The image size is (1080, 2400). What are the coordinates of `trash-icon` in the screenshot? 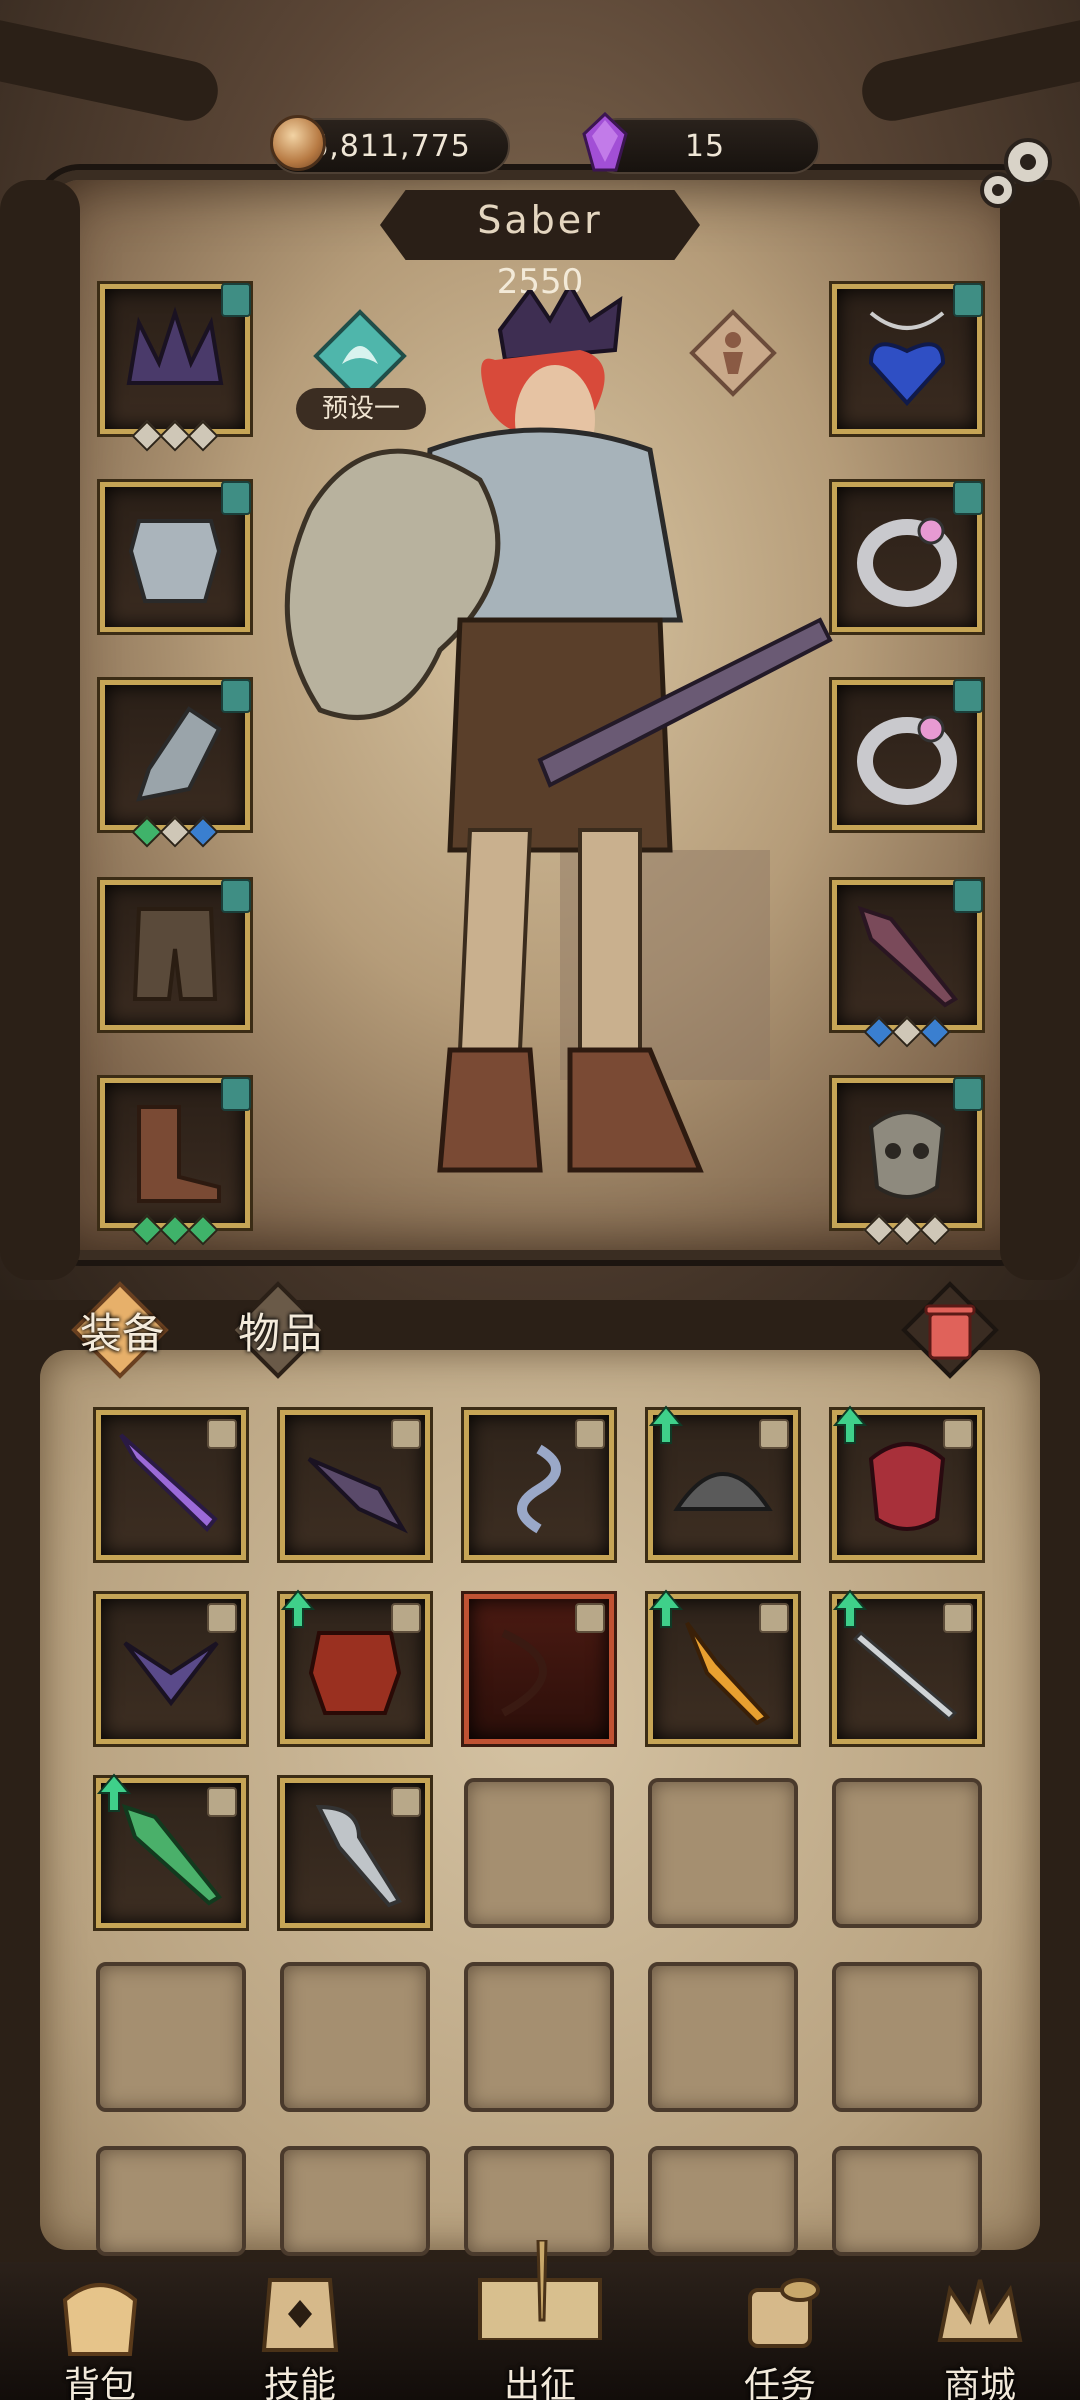 It's located at (950, 1330).